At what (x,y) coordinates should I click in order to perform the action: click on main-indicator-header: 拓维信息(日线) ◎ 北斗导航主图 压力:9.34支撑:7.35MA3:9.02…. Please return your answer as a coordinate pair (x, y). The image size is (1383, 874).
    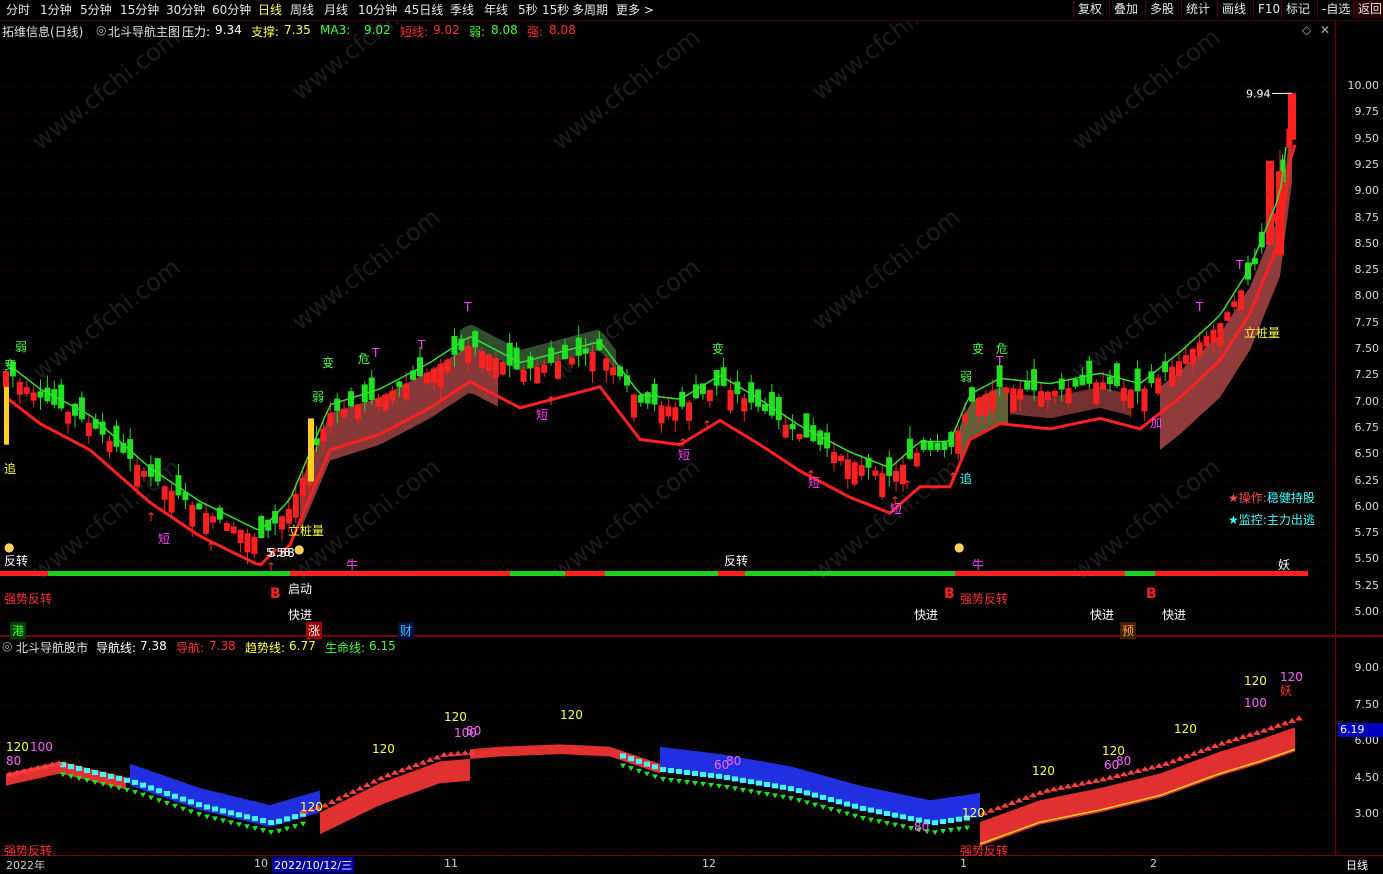
    Looking at the image, I should click on (667, 30).